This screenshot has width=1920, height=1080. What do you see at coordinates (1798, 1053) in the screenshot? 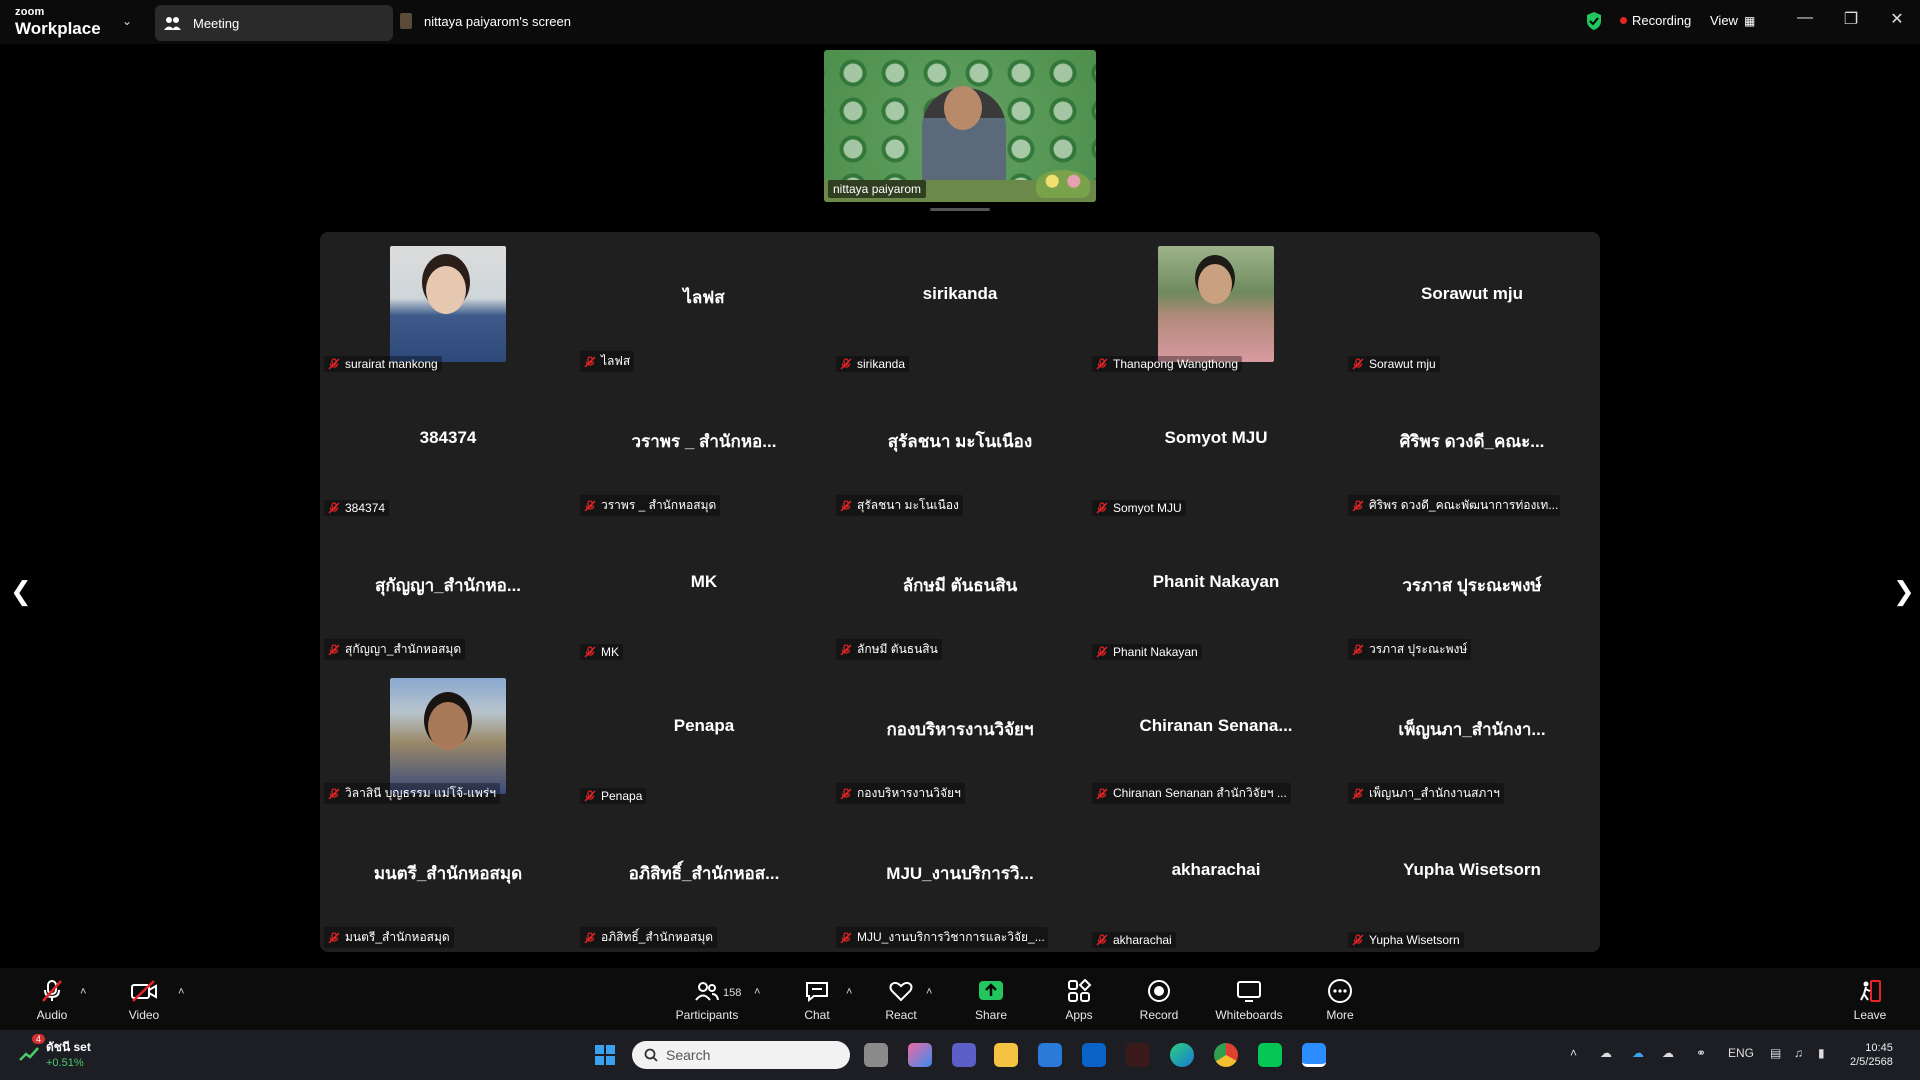
I see `speaker-icon: ♫` at bounding box center [1798, 1053].